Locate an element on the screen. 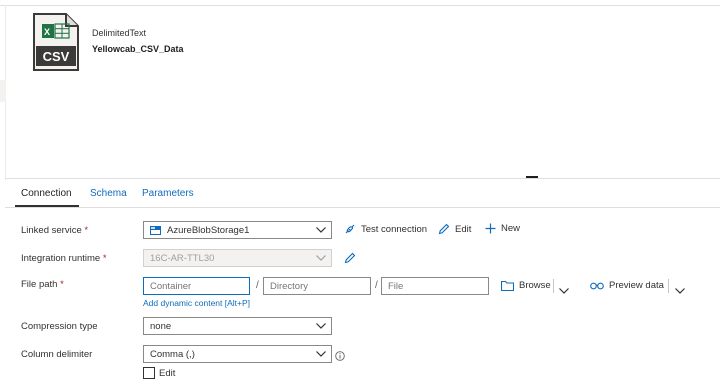 Image resolution: width=720 pixels, height=389 pixels. panel-divider is located at coordinates (362, 178).